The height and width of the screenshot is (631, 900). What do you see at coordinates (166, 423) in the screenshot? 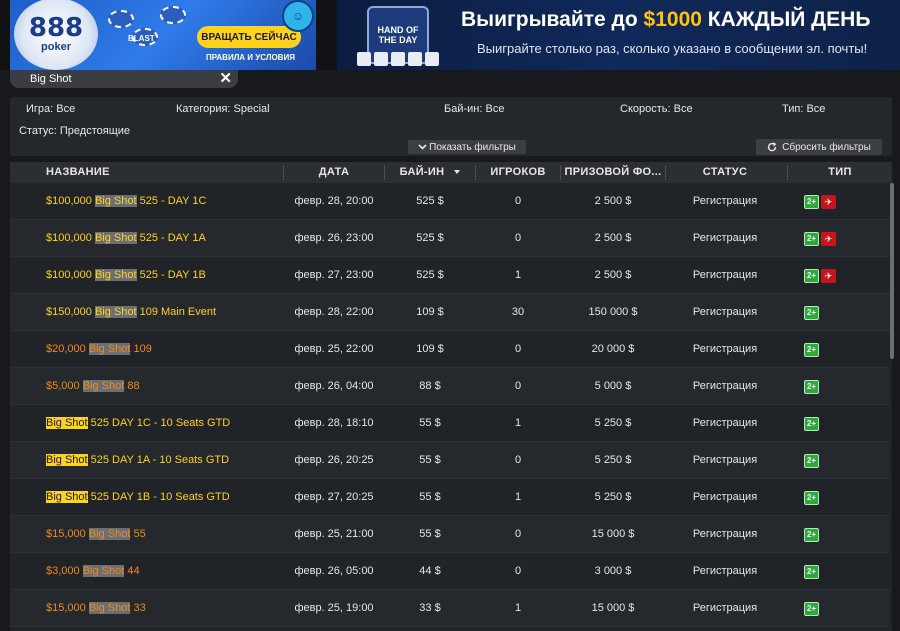
I see `tournament-name: Big Shot 525 DAY 1C - 10 Seats GTD` at bounding box center [166, 423].